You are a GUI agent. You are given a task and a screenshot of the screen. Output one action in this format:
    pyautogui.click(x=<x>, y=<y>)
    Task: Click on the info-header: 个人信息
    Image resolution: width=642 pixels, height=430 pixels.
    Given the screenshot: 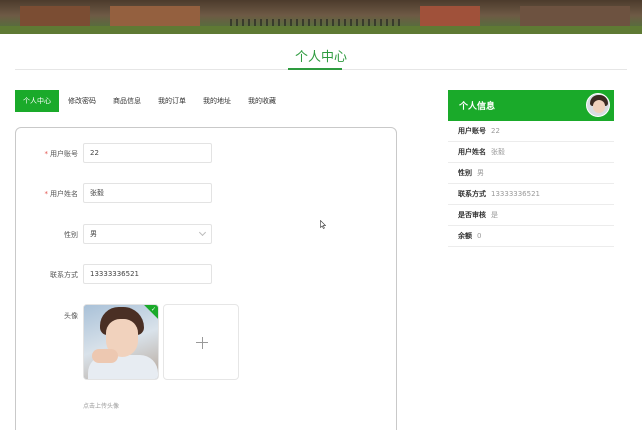 What is the action you would take?
    pyautogui.click(x=531, y=105)
    